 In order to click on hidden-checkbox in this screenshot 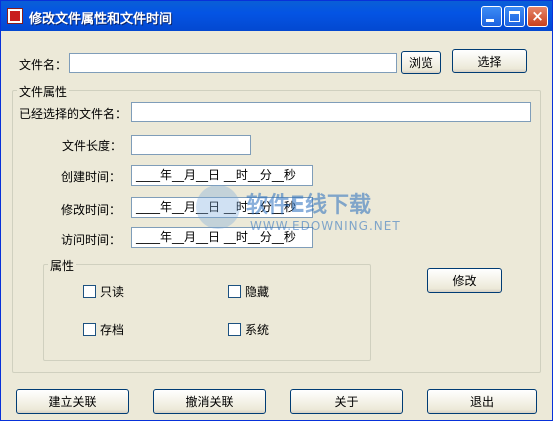, I will do `click(234, 291)`.